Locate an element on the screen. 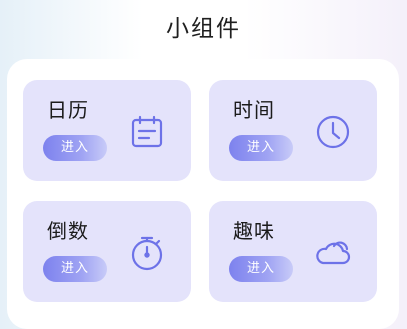 Image resolution: width=407 pixels, height=329 pixels. widget-title-fun: 趣味 is located at coordinates (254, 231).